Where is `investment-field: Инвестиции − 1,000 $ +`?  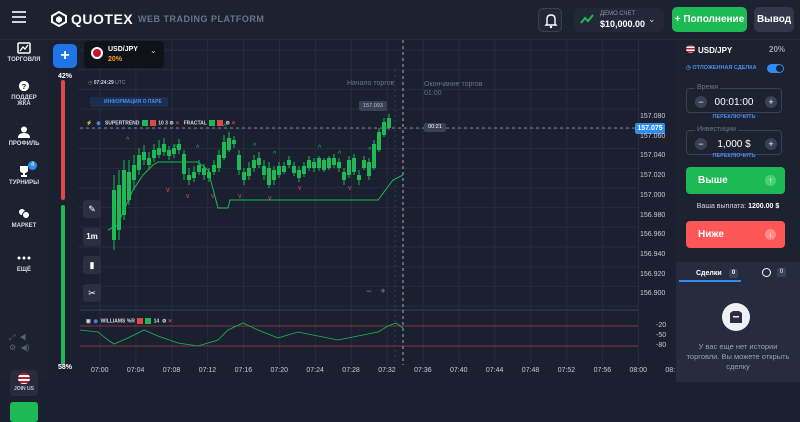
investment-field: Инвестиции − 1,000 $ + is located at coordinates (734, 140).